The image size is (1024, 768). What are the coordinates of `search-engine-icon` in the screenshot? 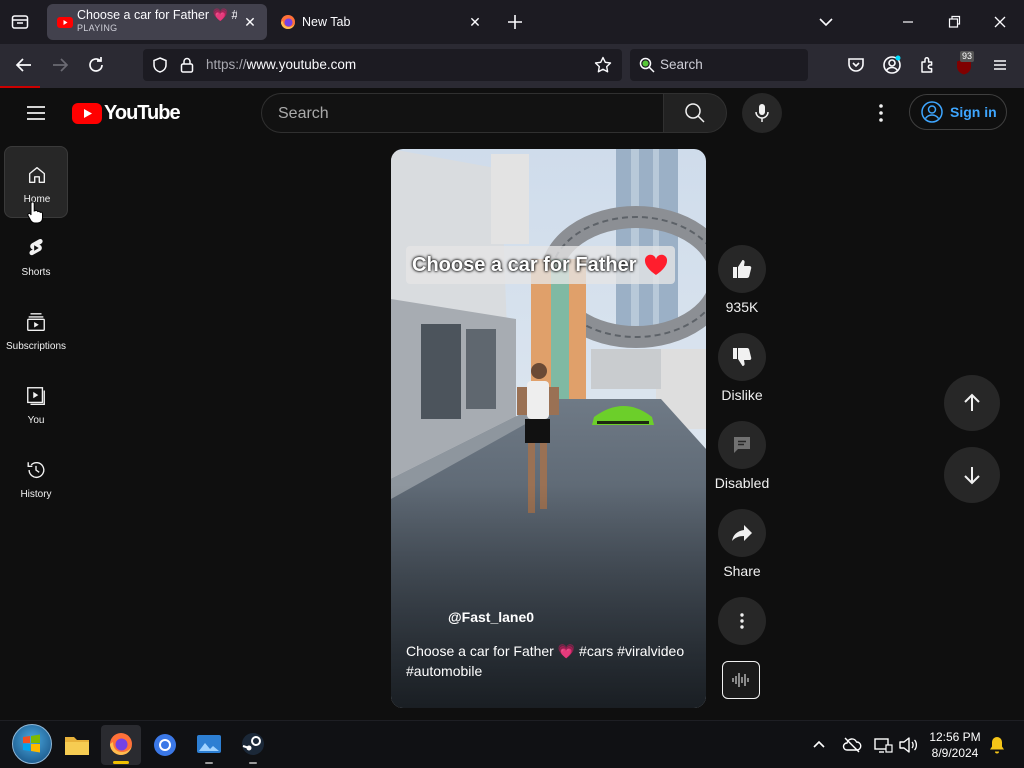 It's located at (647, 65).